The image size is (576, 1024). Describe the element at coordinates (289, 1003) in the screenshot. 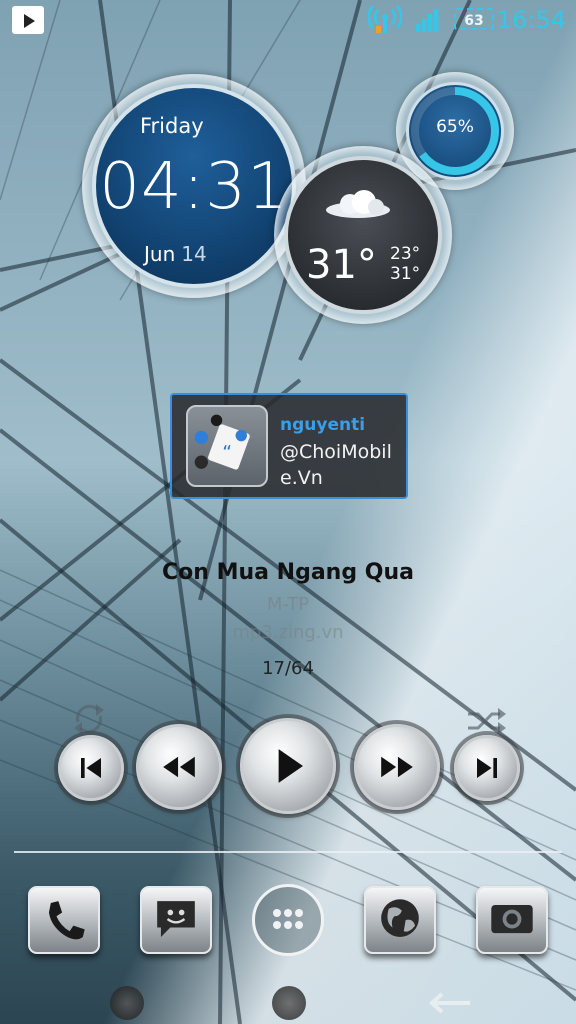

I see `playstation-icon` at that location.